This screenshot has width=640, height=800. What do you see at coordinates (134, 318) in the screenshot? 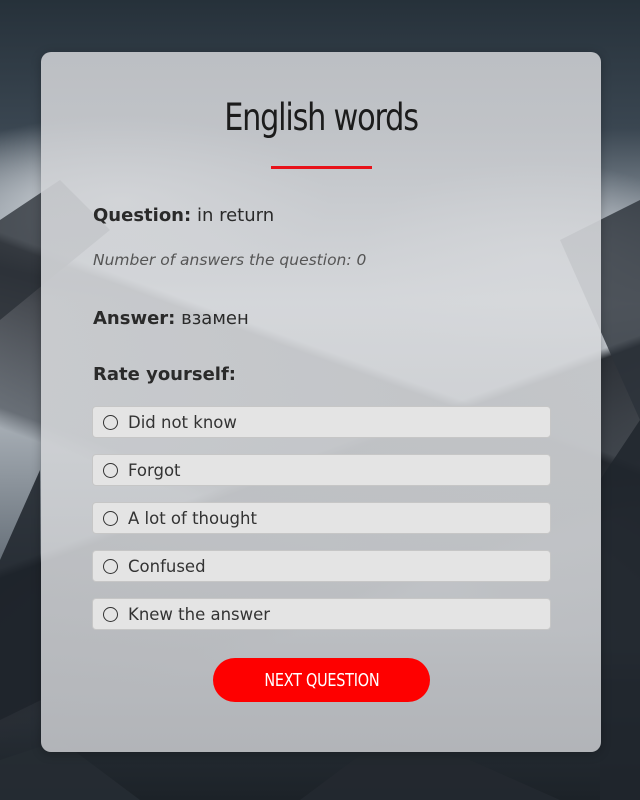
I see `answer-label: Answer:` at bounding box center [134, 318].